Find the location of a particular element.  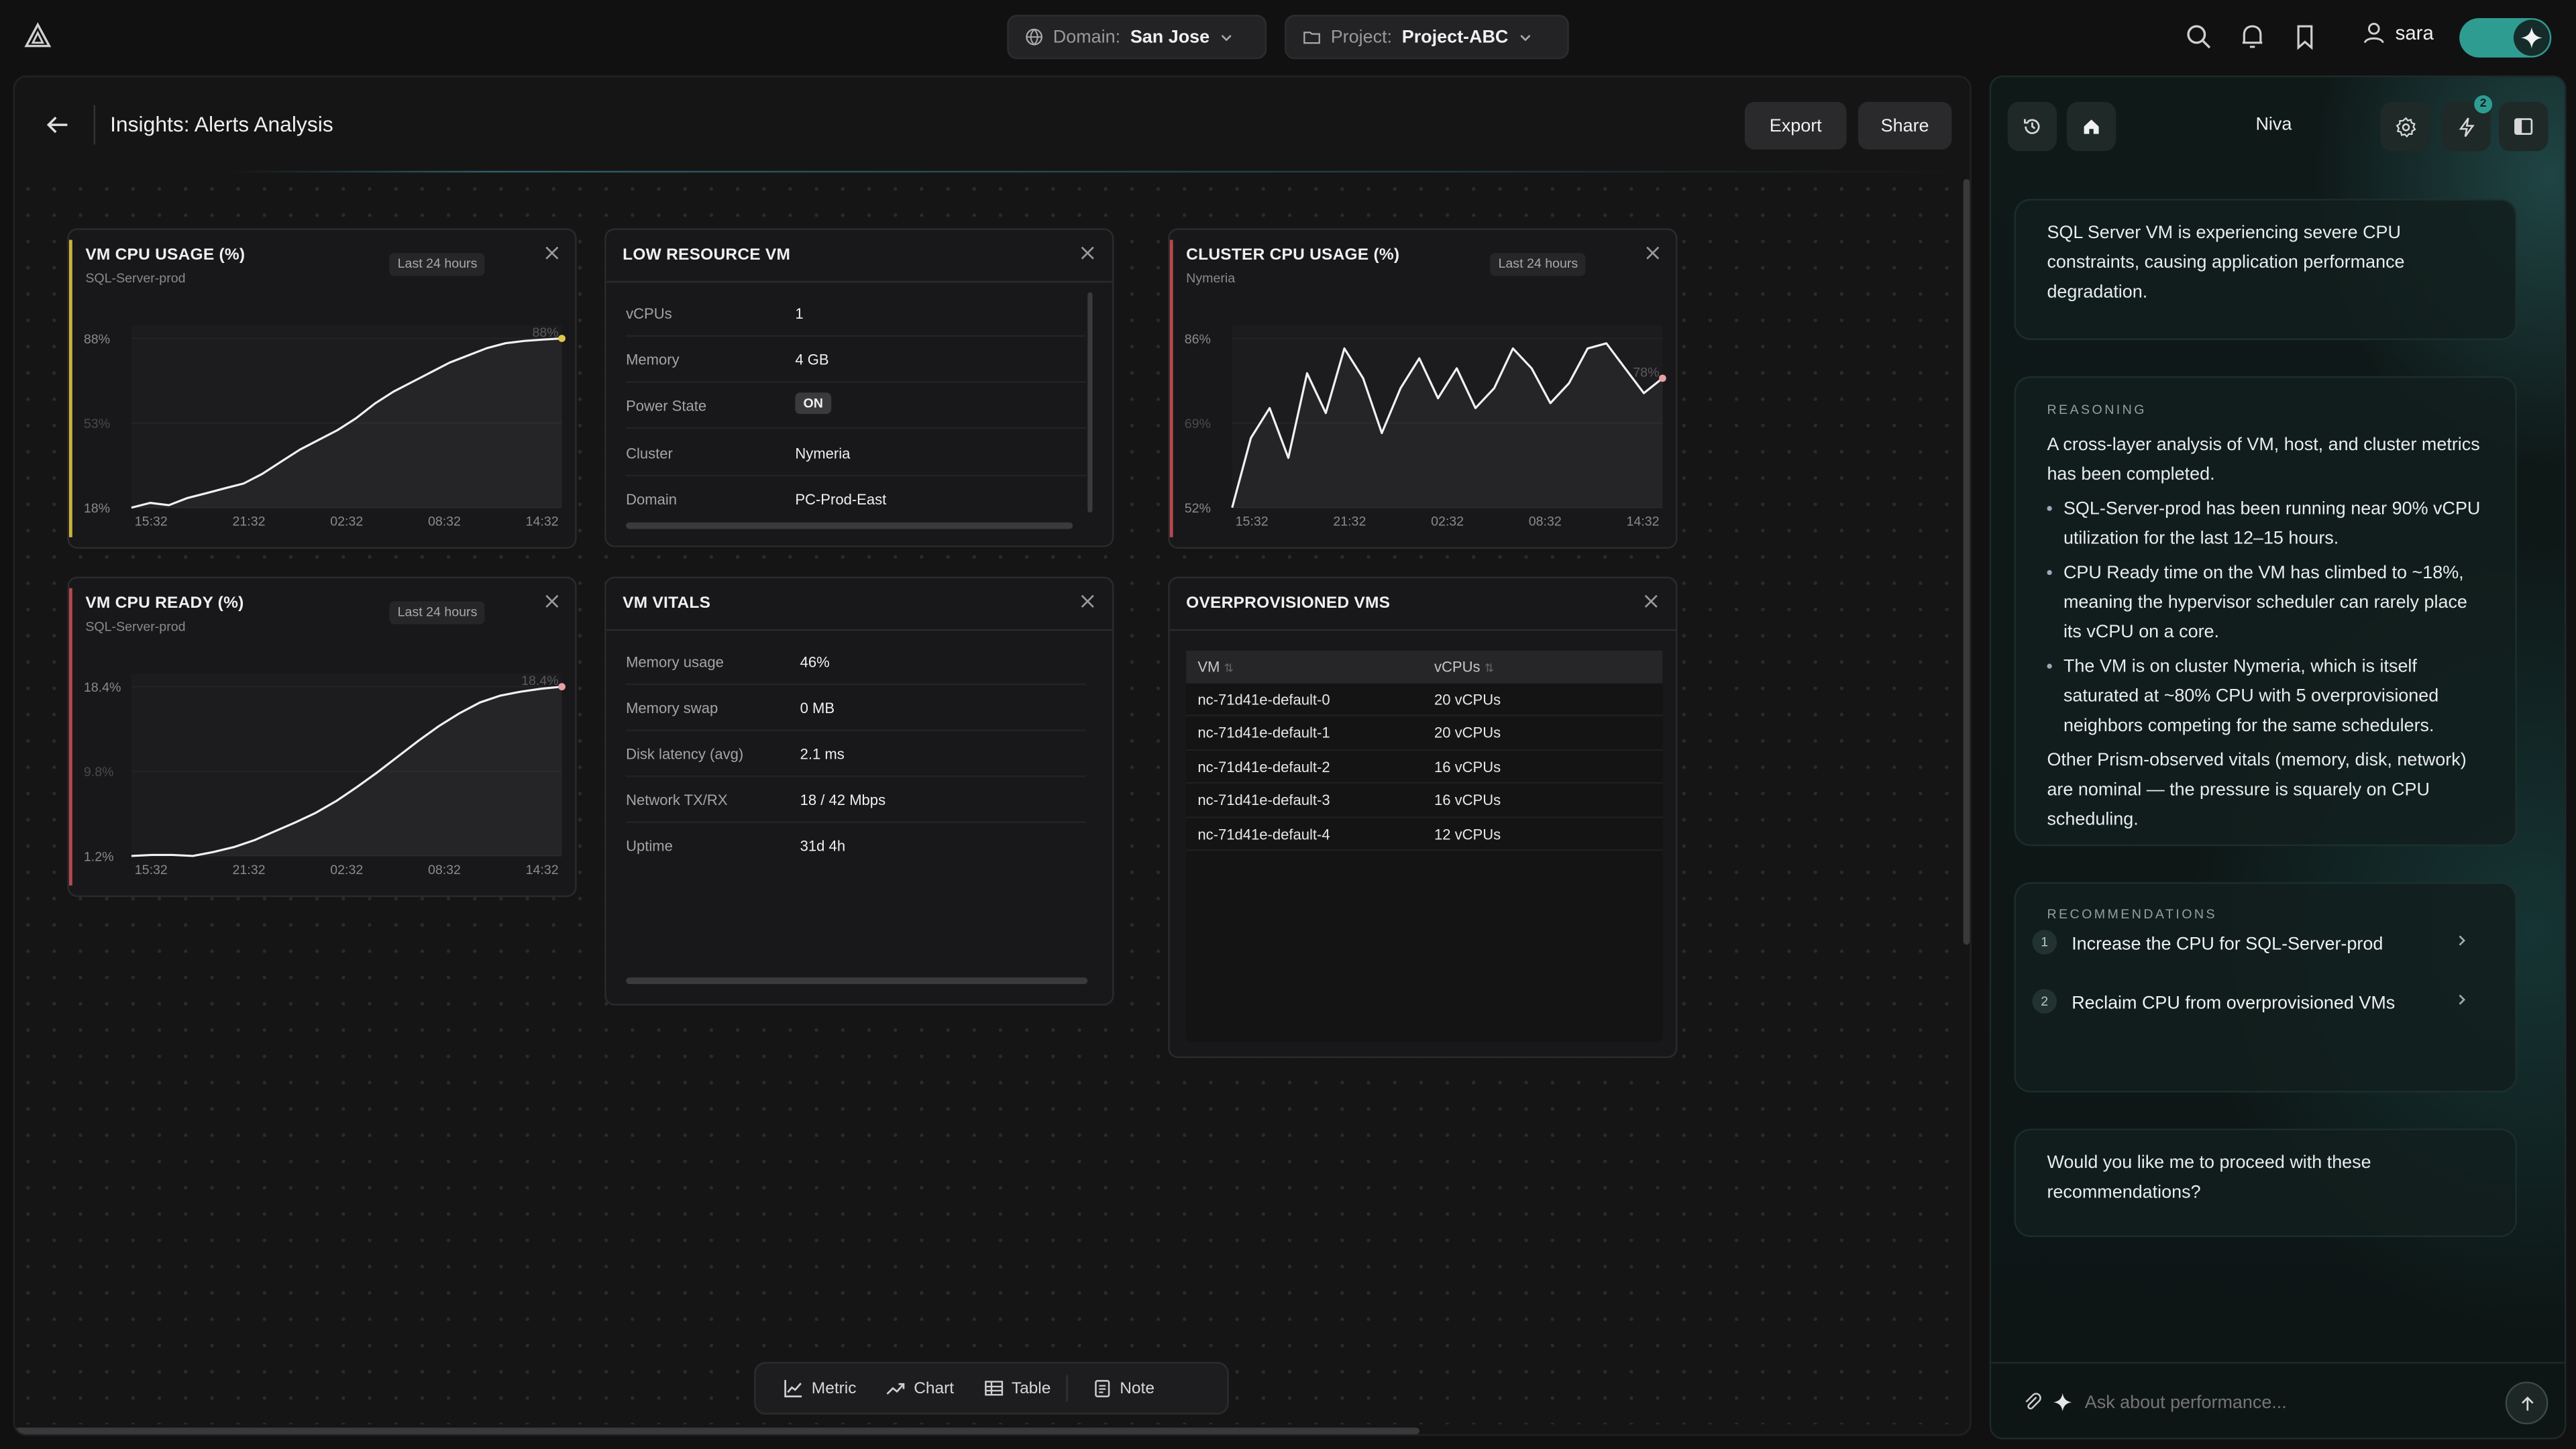

recommendations-label: RECOMMENDATIONS is located at coordinates (2132, 914).